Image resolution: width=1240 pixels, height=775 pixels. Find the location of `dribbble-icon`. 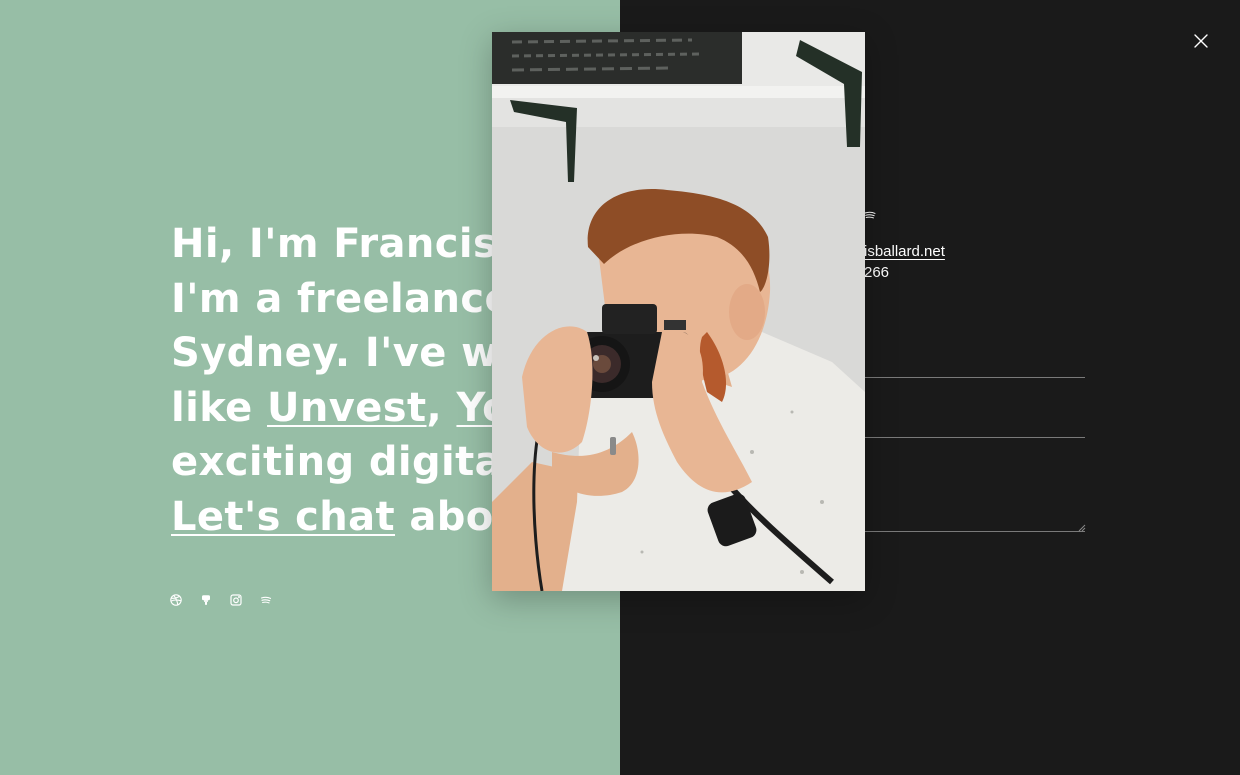

dribbble-icon is located at coordinates (176, 600).